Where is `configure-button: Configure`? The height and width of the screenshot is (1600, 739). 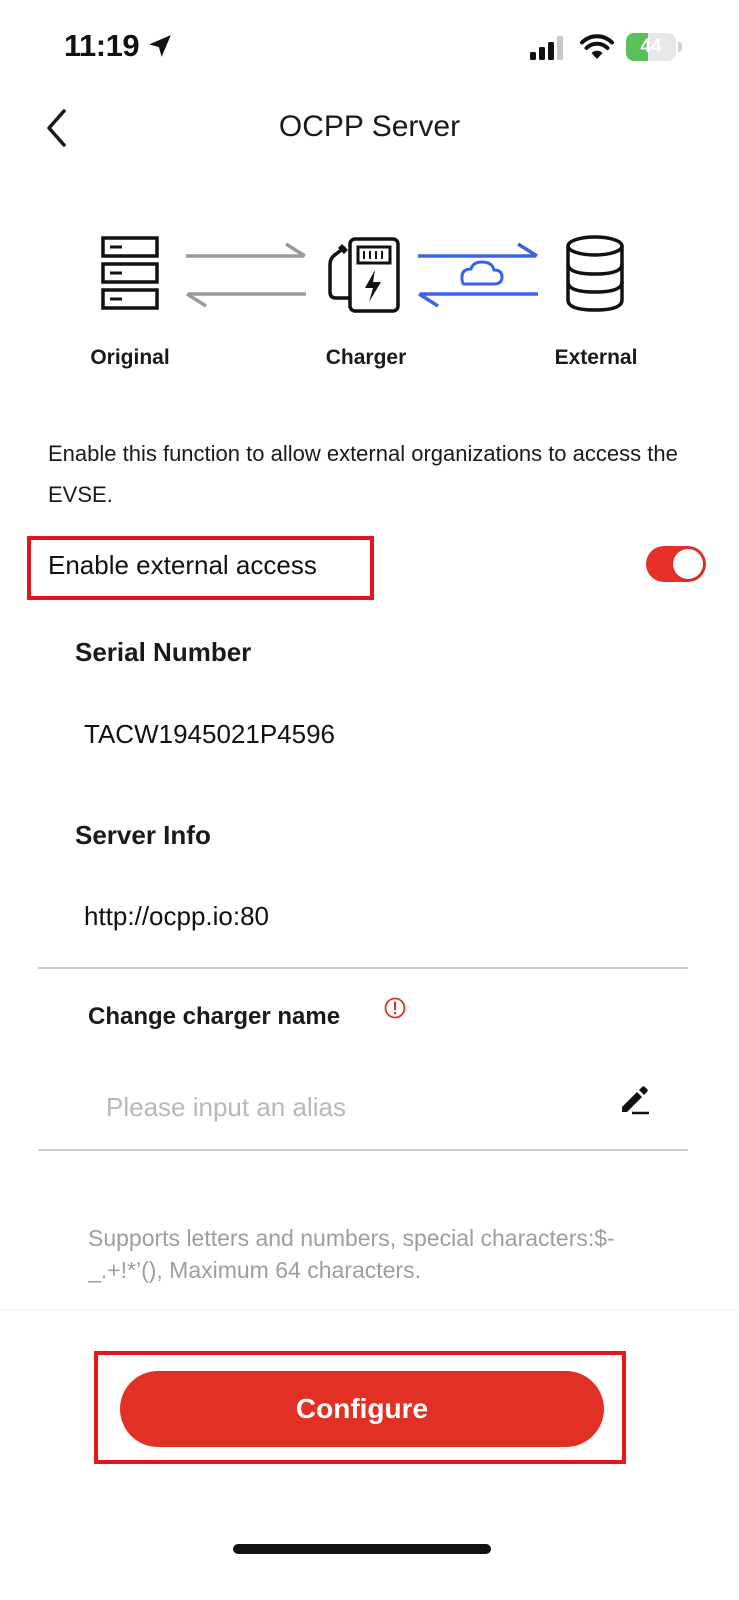 configure-button: Configure is located at coordinates (362, 1409).